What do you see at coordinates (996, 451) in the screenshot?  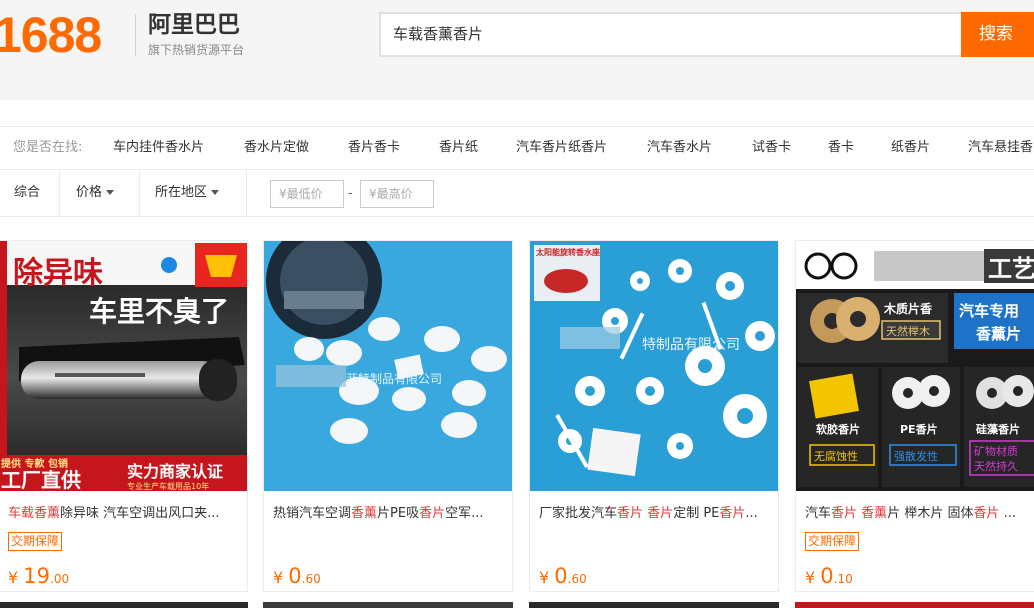 I see `image-diatom-tag: 矿物材质` at bounding box center [996, 451].